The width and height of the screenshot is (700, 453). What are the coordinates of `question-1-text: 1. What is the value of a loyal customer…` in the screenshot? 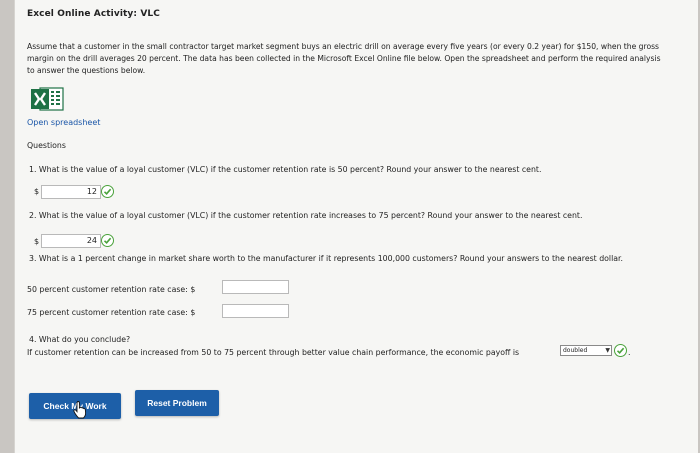 It's located at (285, 169).